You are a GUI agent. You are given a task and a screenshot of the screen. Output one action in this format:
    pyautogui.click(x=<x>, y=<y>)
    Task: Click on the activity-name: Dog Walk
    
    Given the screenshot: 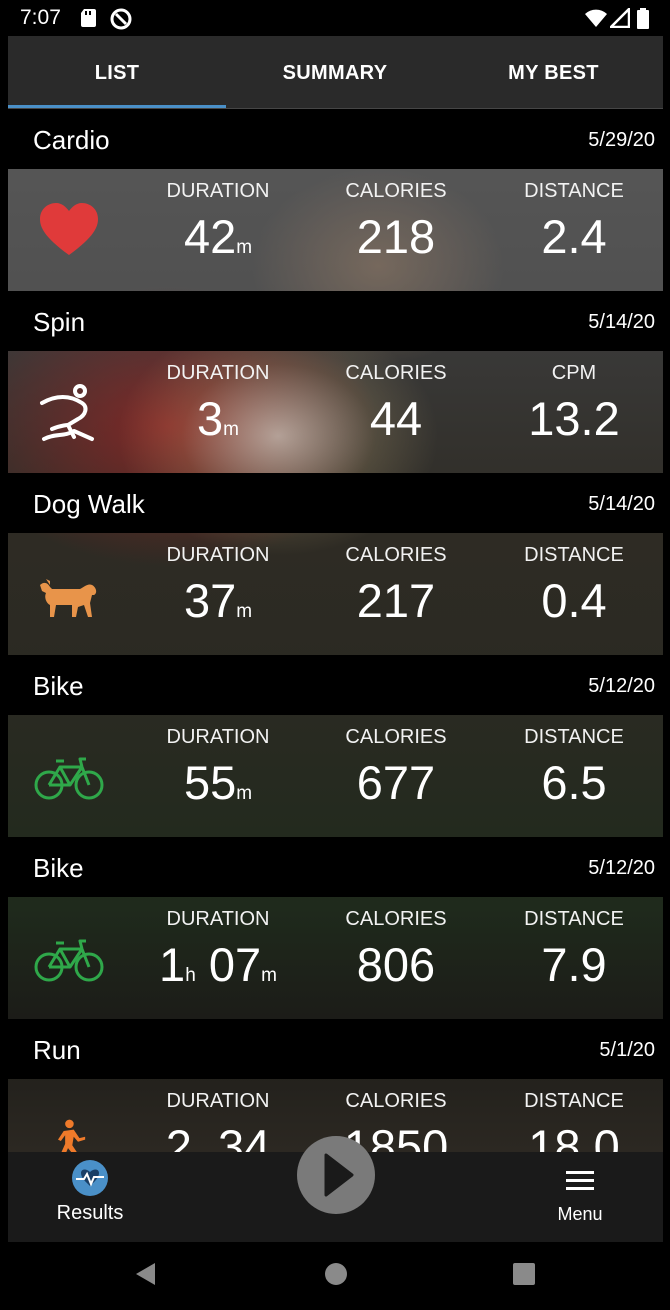 What is the action you would take?
    pyautogui.click(x=89, y=504)
    